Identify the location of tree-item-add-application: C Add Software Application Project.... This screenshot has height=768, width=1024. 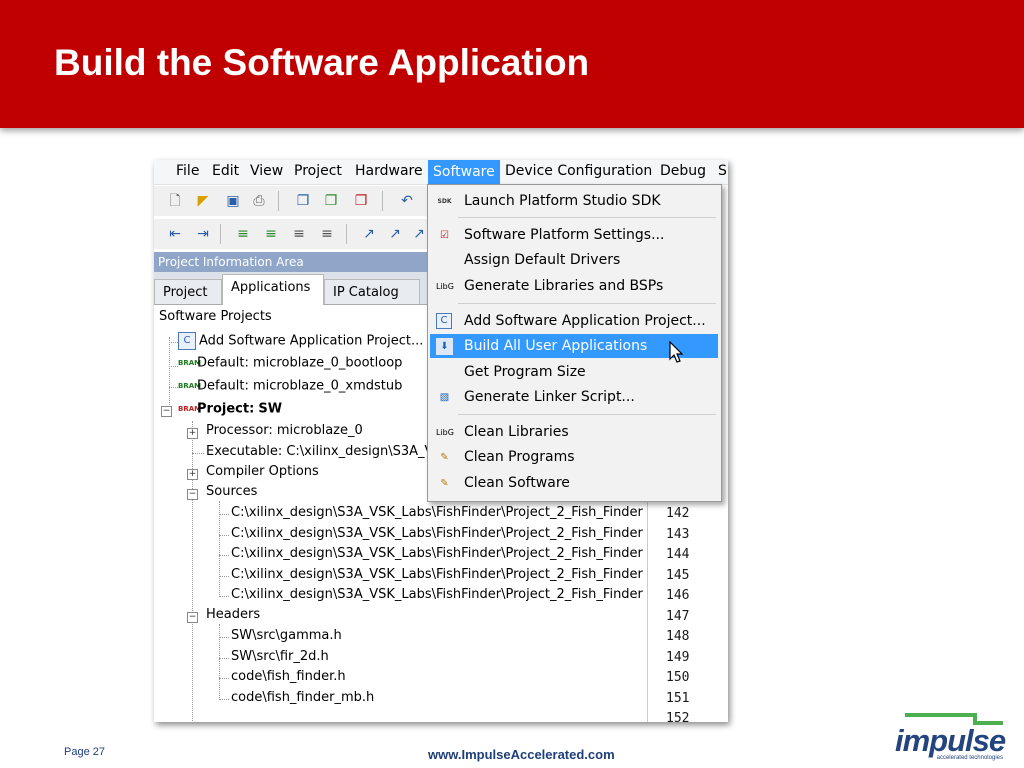
(300, 341).